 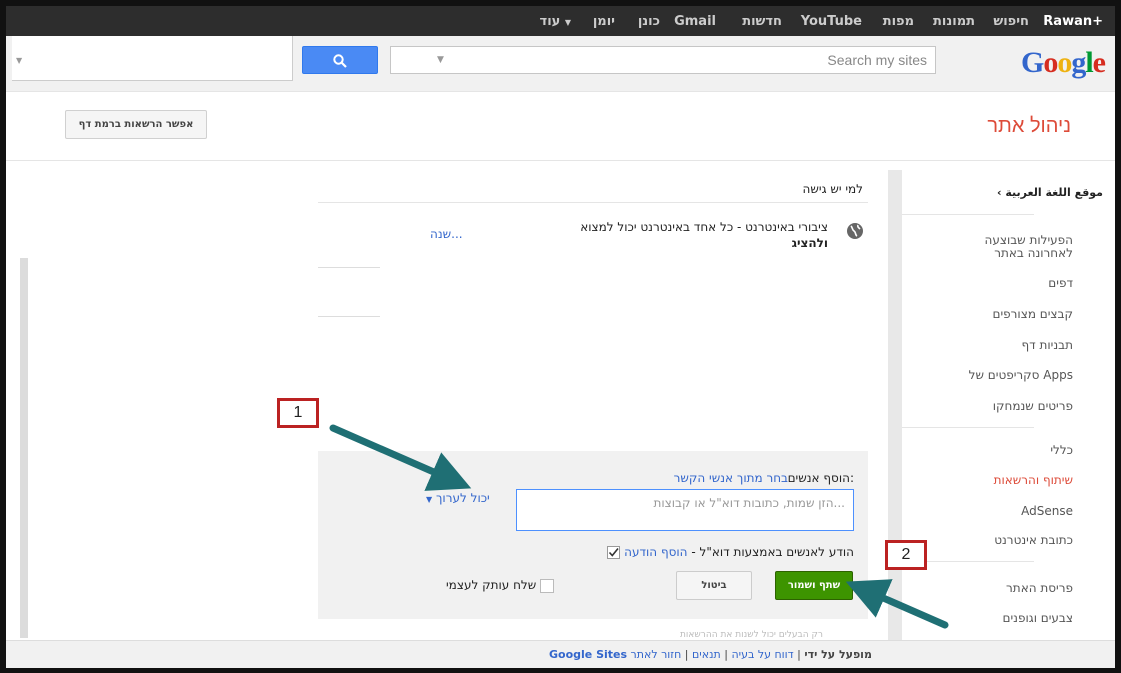 What do you see at coordinates (400, 457) in the screenshot?
I see `arrow-1-icon` at bounding box center [400, 457].